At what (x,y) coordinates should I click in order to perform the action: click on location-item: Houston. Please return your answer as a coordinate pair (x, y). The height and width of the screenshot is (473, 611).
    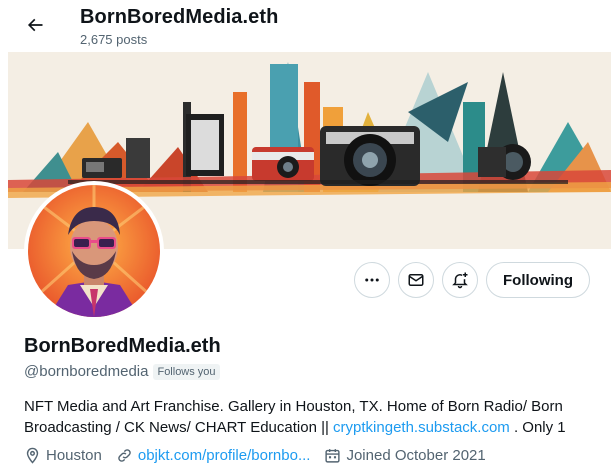
    Looking at the image, I should click on (63, 455).